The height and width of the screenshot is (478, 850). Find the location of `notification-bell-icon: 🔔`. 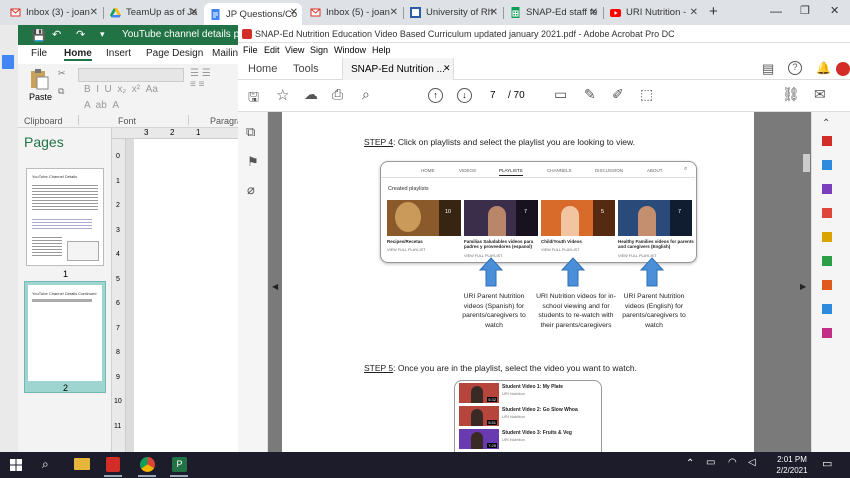

notification-bell-icon: 🔔 is located at coordinates (823, 68).